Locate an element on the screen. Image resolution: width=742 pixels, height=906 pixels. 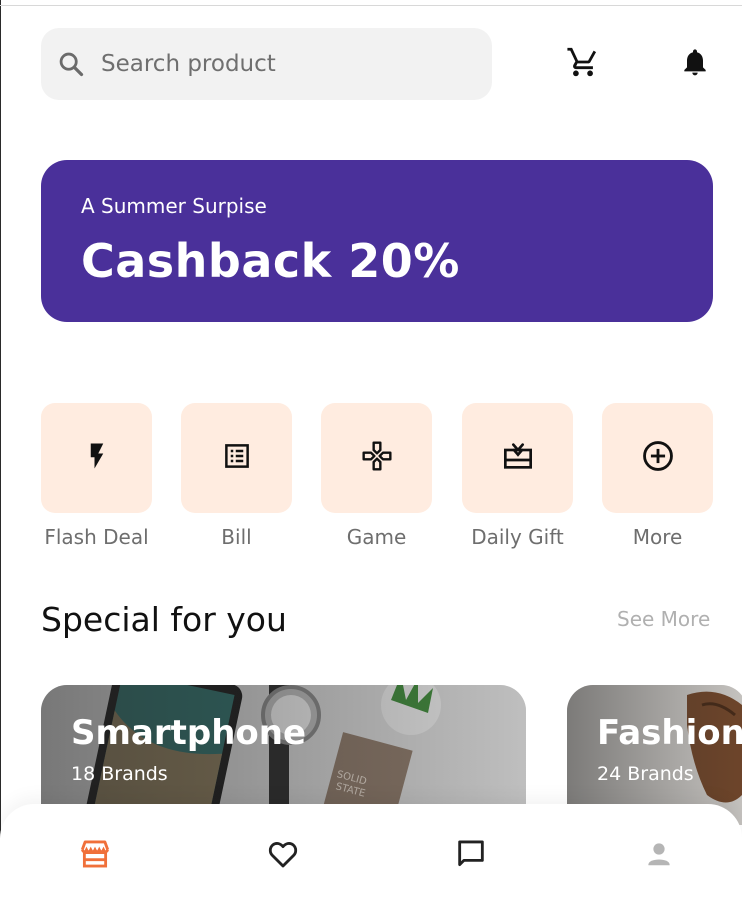
user-icon is located at coordinates (659, 856).